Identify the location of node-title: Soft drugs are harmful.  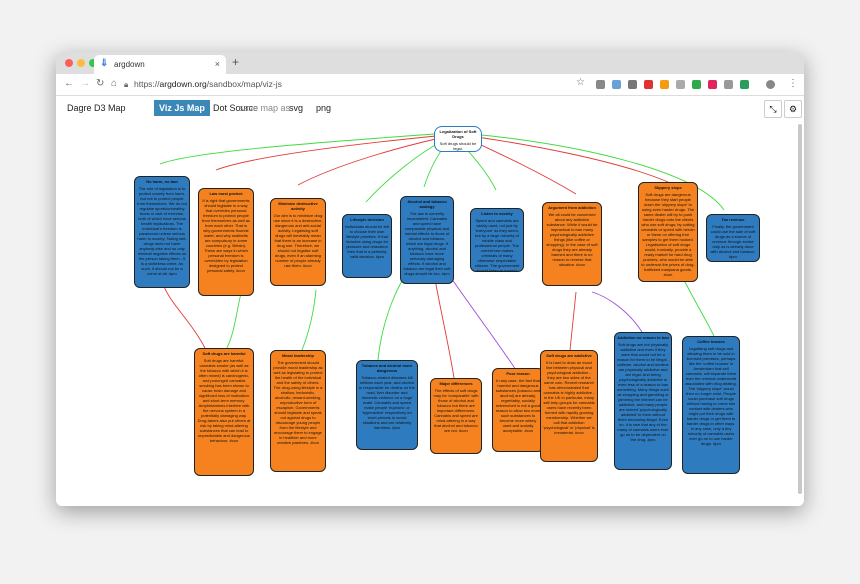
(224, 353).